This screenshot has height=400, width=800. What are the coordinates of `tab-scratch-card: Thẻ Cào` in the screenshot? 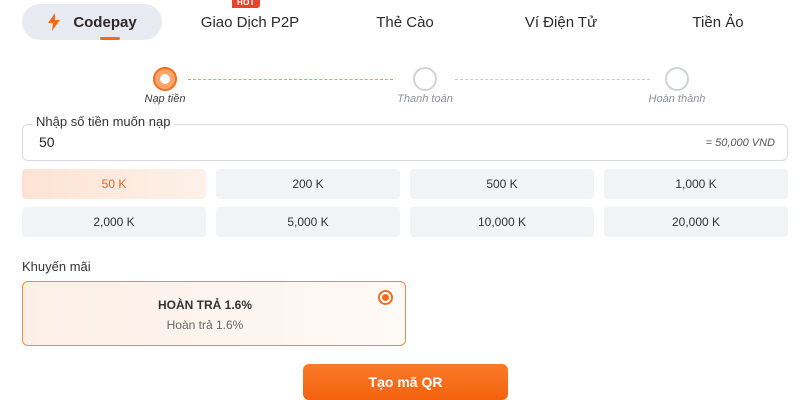 It's located at (405, 22).